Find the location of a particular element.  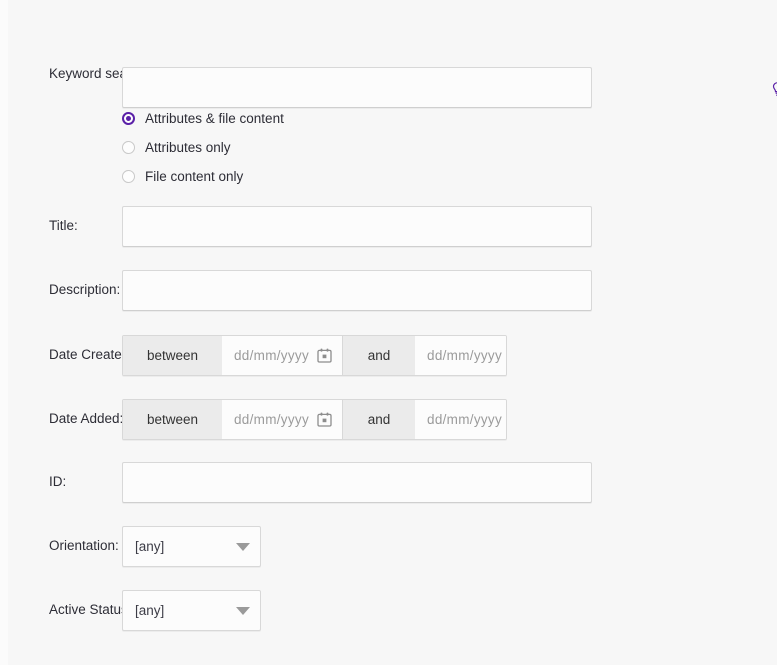

keyword-search-label: Keyword search: is located at coordinates (99, 73).